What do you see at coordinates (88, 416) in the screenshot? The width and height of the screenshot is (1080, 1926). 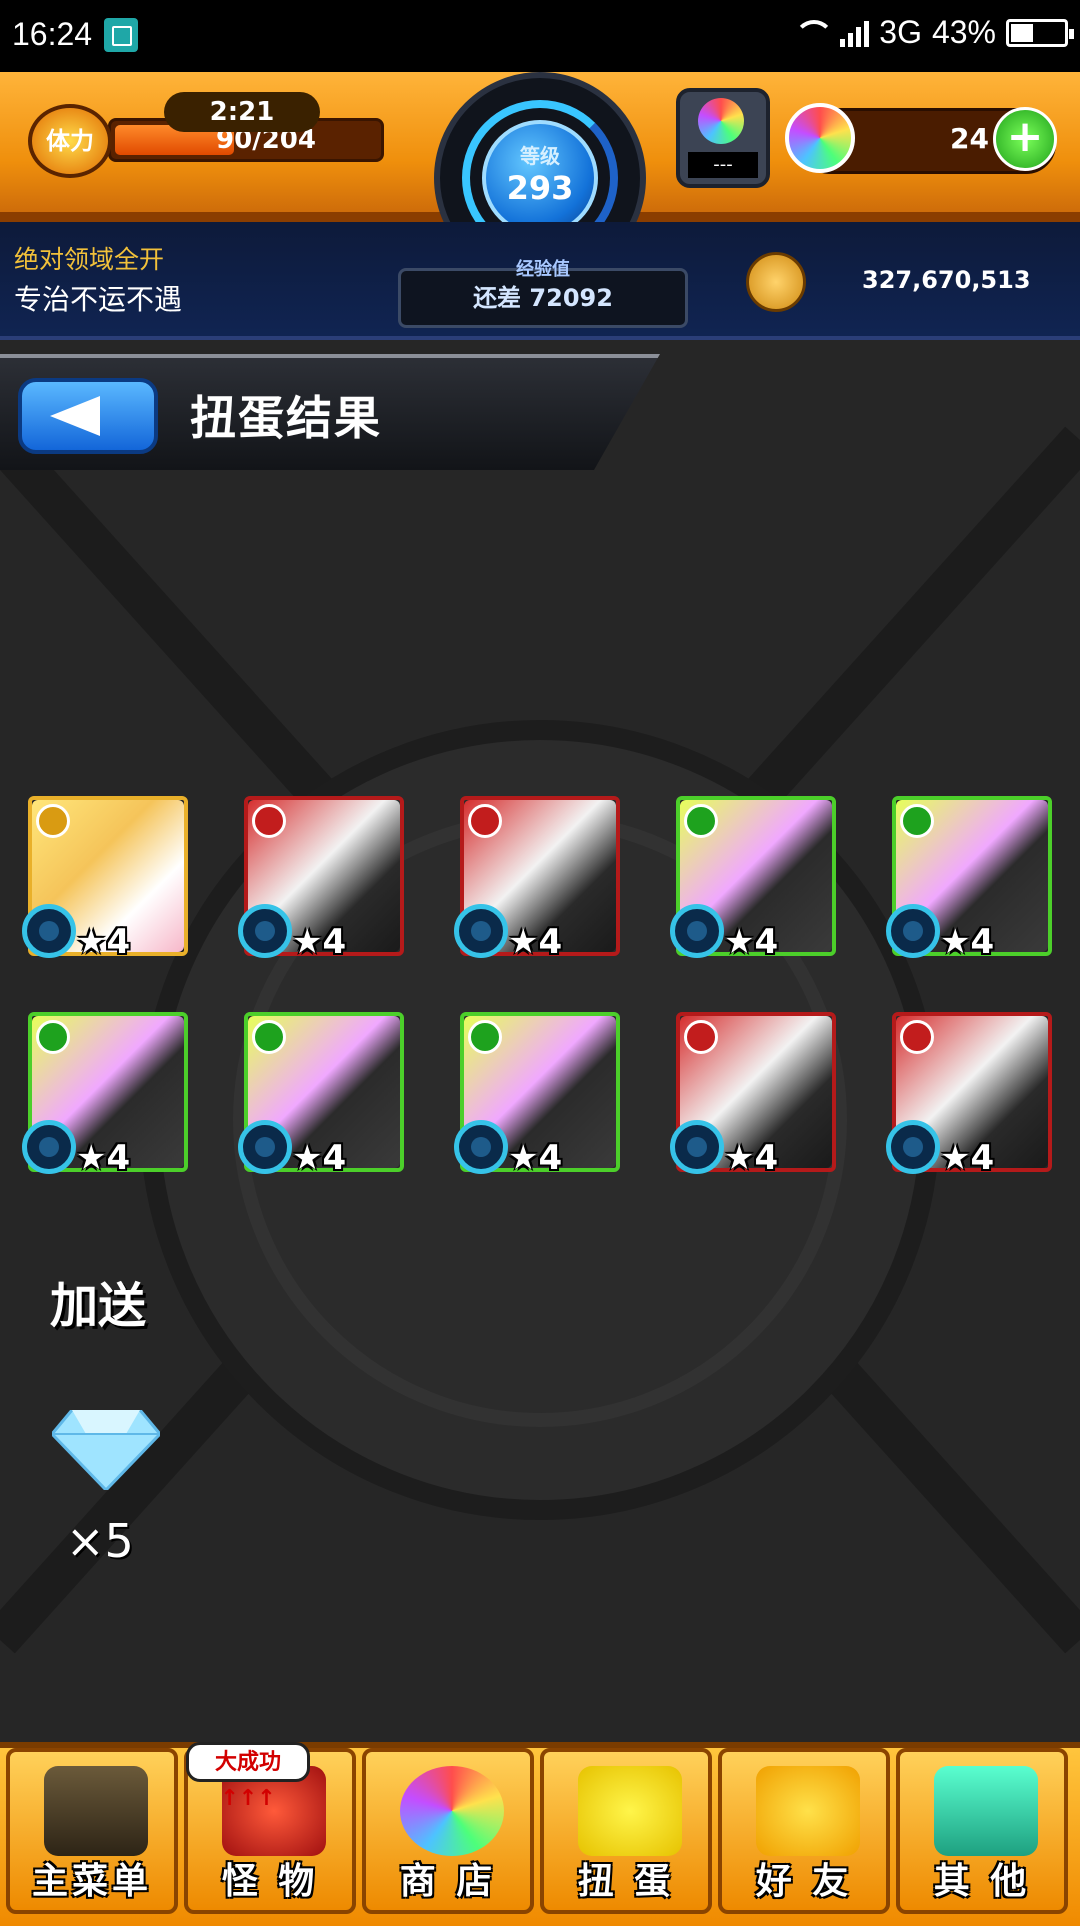 I see `back-button` at bounding box center [88, 416].